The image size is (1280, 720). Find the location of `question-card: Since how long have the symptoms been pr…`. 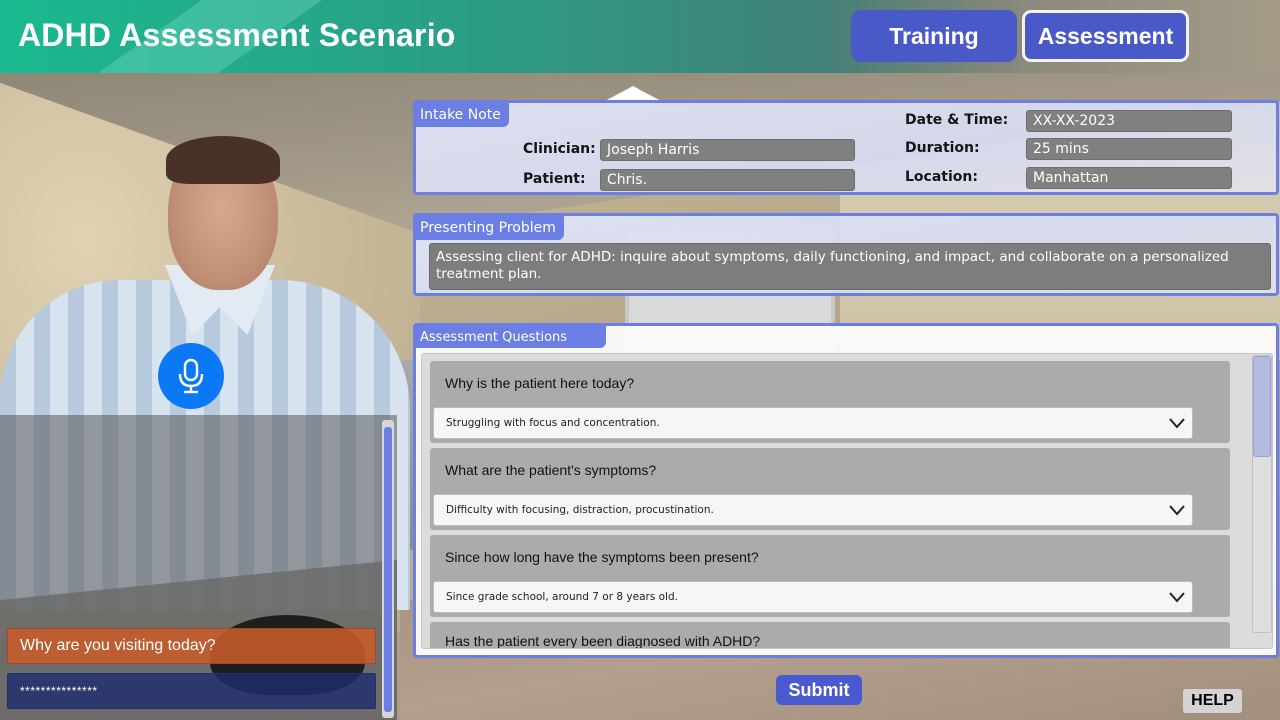

question-card: Since how long have the symptoms been pr… is located at coordinates (830, 576).